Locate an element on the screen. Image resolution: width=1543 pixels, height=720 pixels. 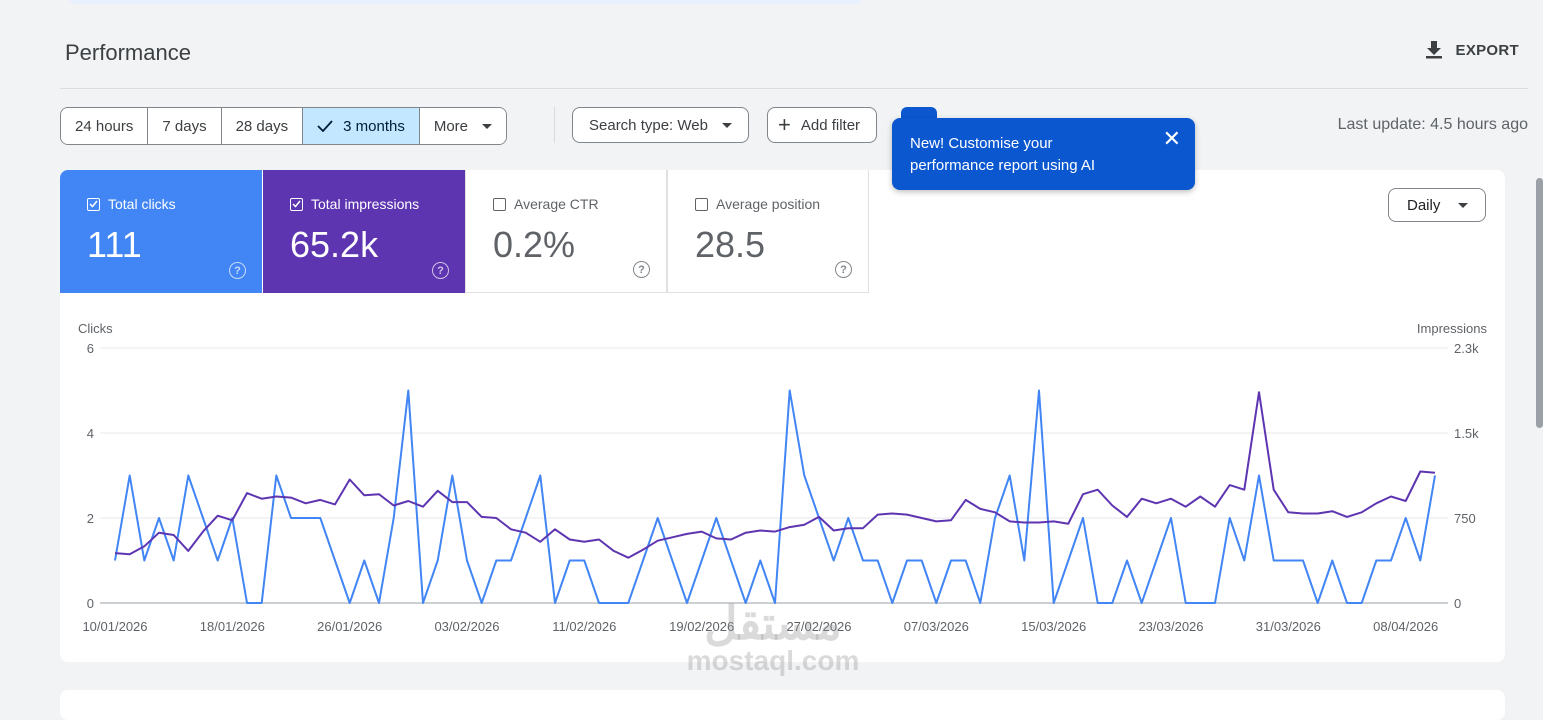
y-right-tick-label: 2.3k is located at coordinates (1466, 348).